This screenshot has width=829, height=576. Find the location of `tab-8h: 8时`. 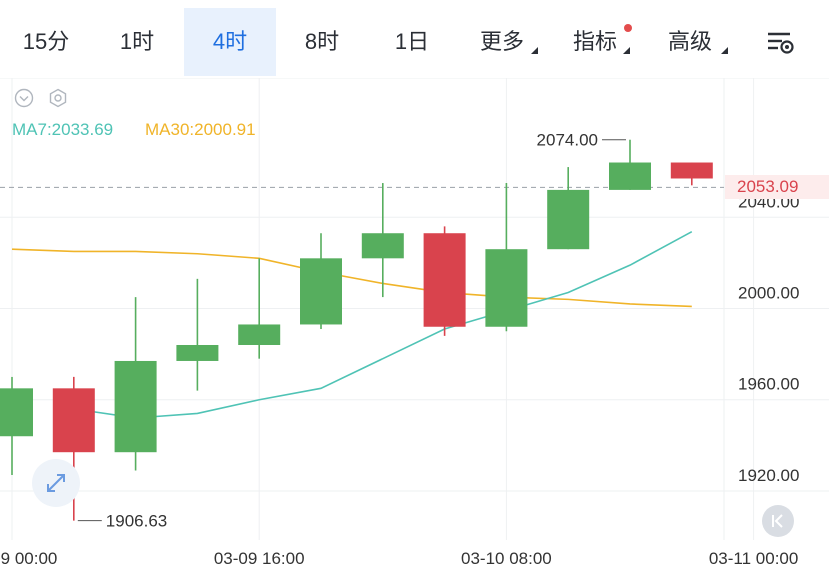

tab-8h: 8时 is located at coordinates (322, 42).